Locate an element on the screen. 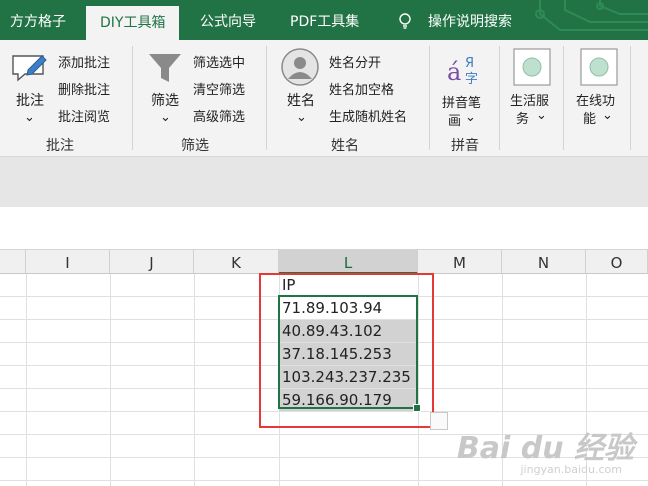 The image size is (648, 486). name-add-space-button: 姓名加空格 is located at coordinates (361, 88).